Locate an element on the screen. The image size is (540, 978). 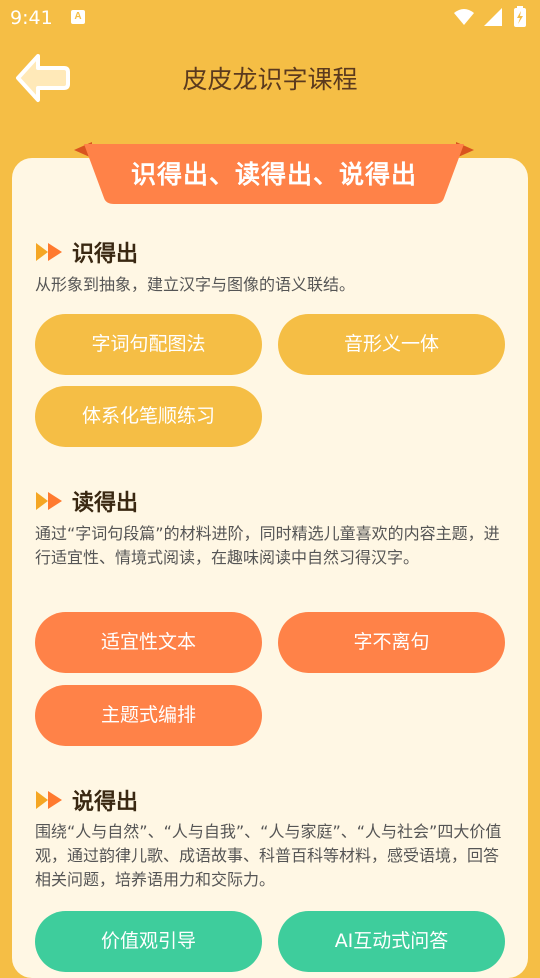
banner-title: 识得出、读得出、说得出 is located at coordinates (273, 174).